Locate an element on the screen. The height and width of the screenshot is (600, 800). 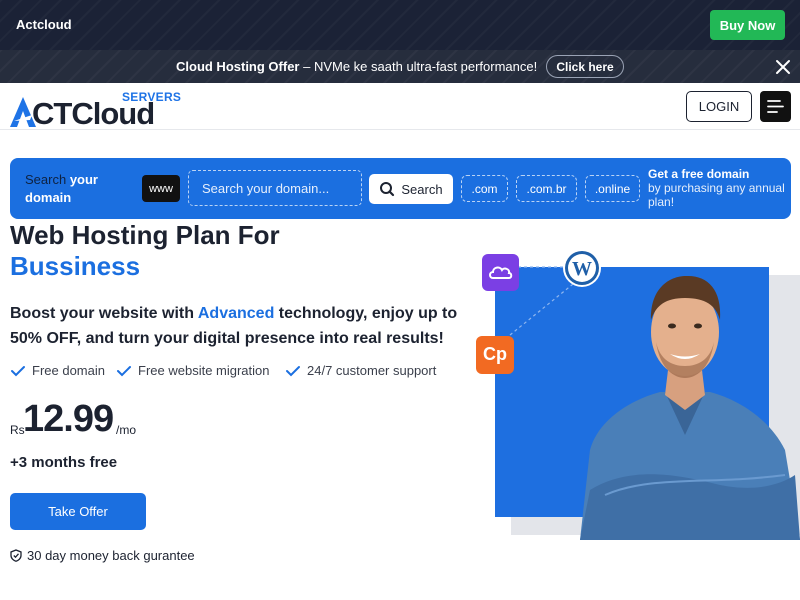
bonus-text: +3 months free is located at coordinates (64, 462).